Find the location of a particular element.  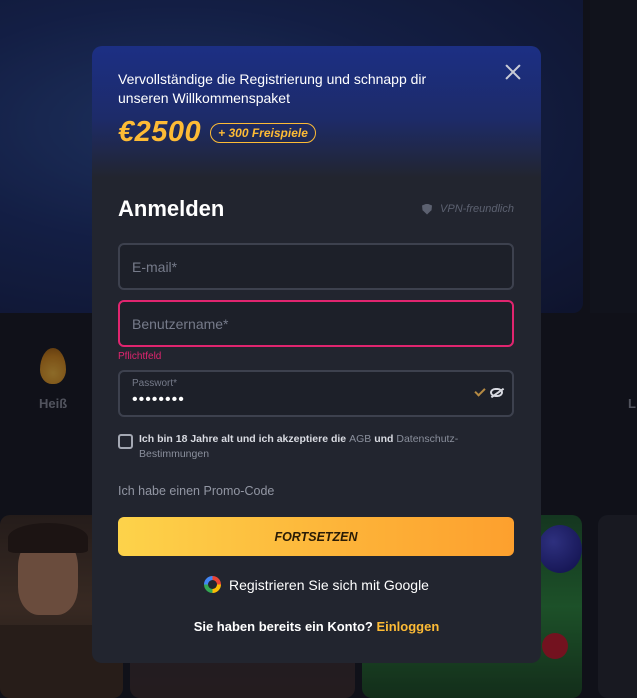

terms-and: und is located at coordinates (384, 439).